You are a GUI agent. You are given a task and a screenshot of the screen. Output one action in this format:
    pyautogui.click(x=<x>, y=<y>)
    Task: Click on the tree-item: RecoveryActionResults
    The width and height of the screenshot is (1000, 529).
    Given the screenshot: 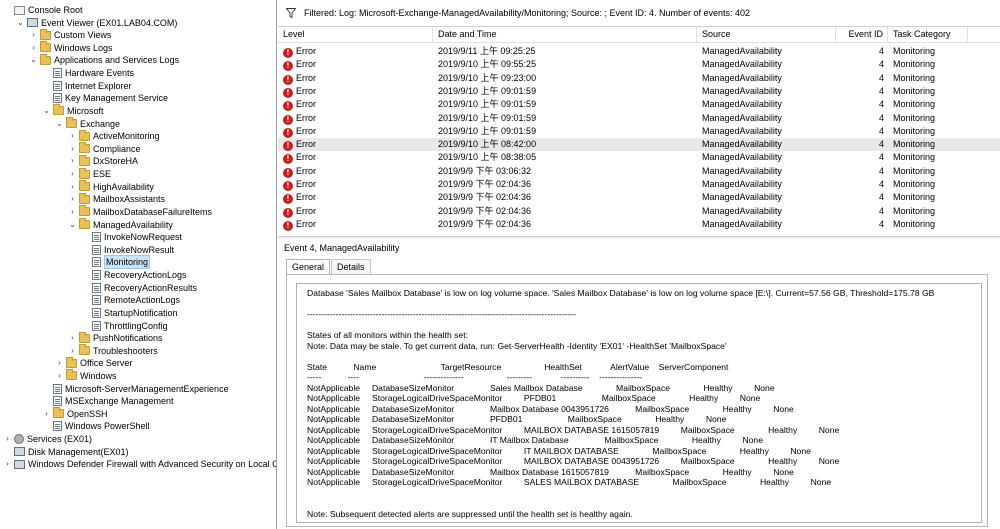 What is the action you would take?
    pyautogui.click(x=139, y=288)
    